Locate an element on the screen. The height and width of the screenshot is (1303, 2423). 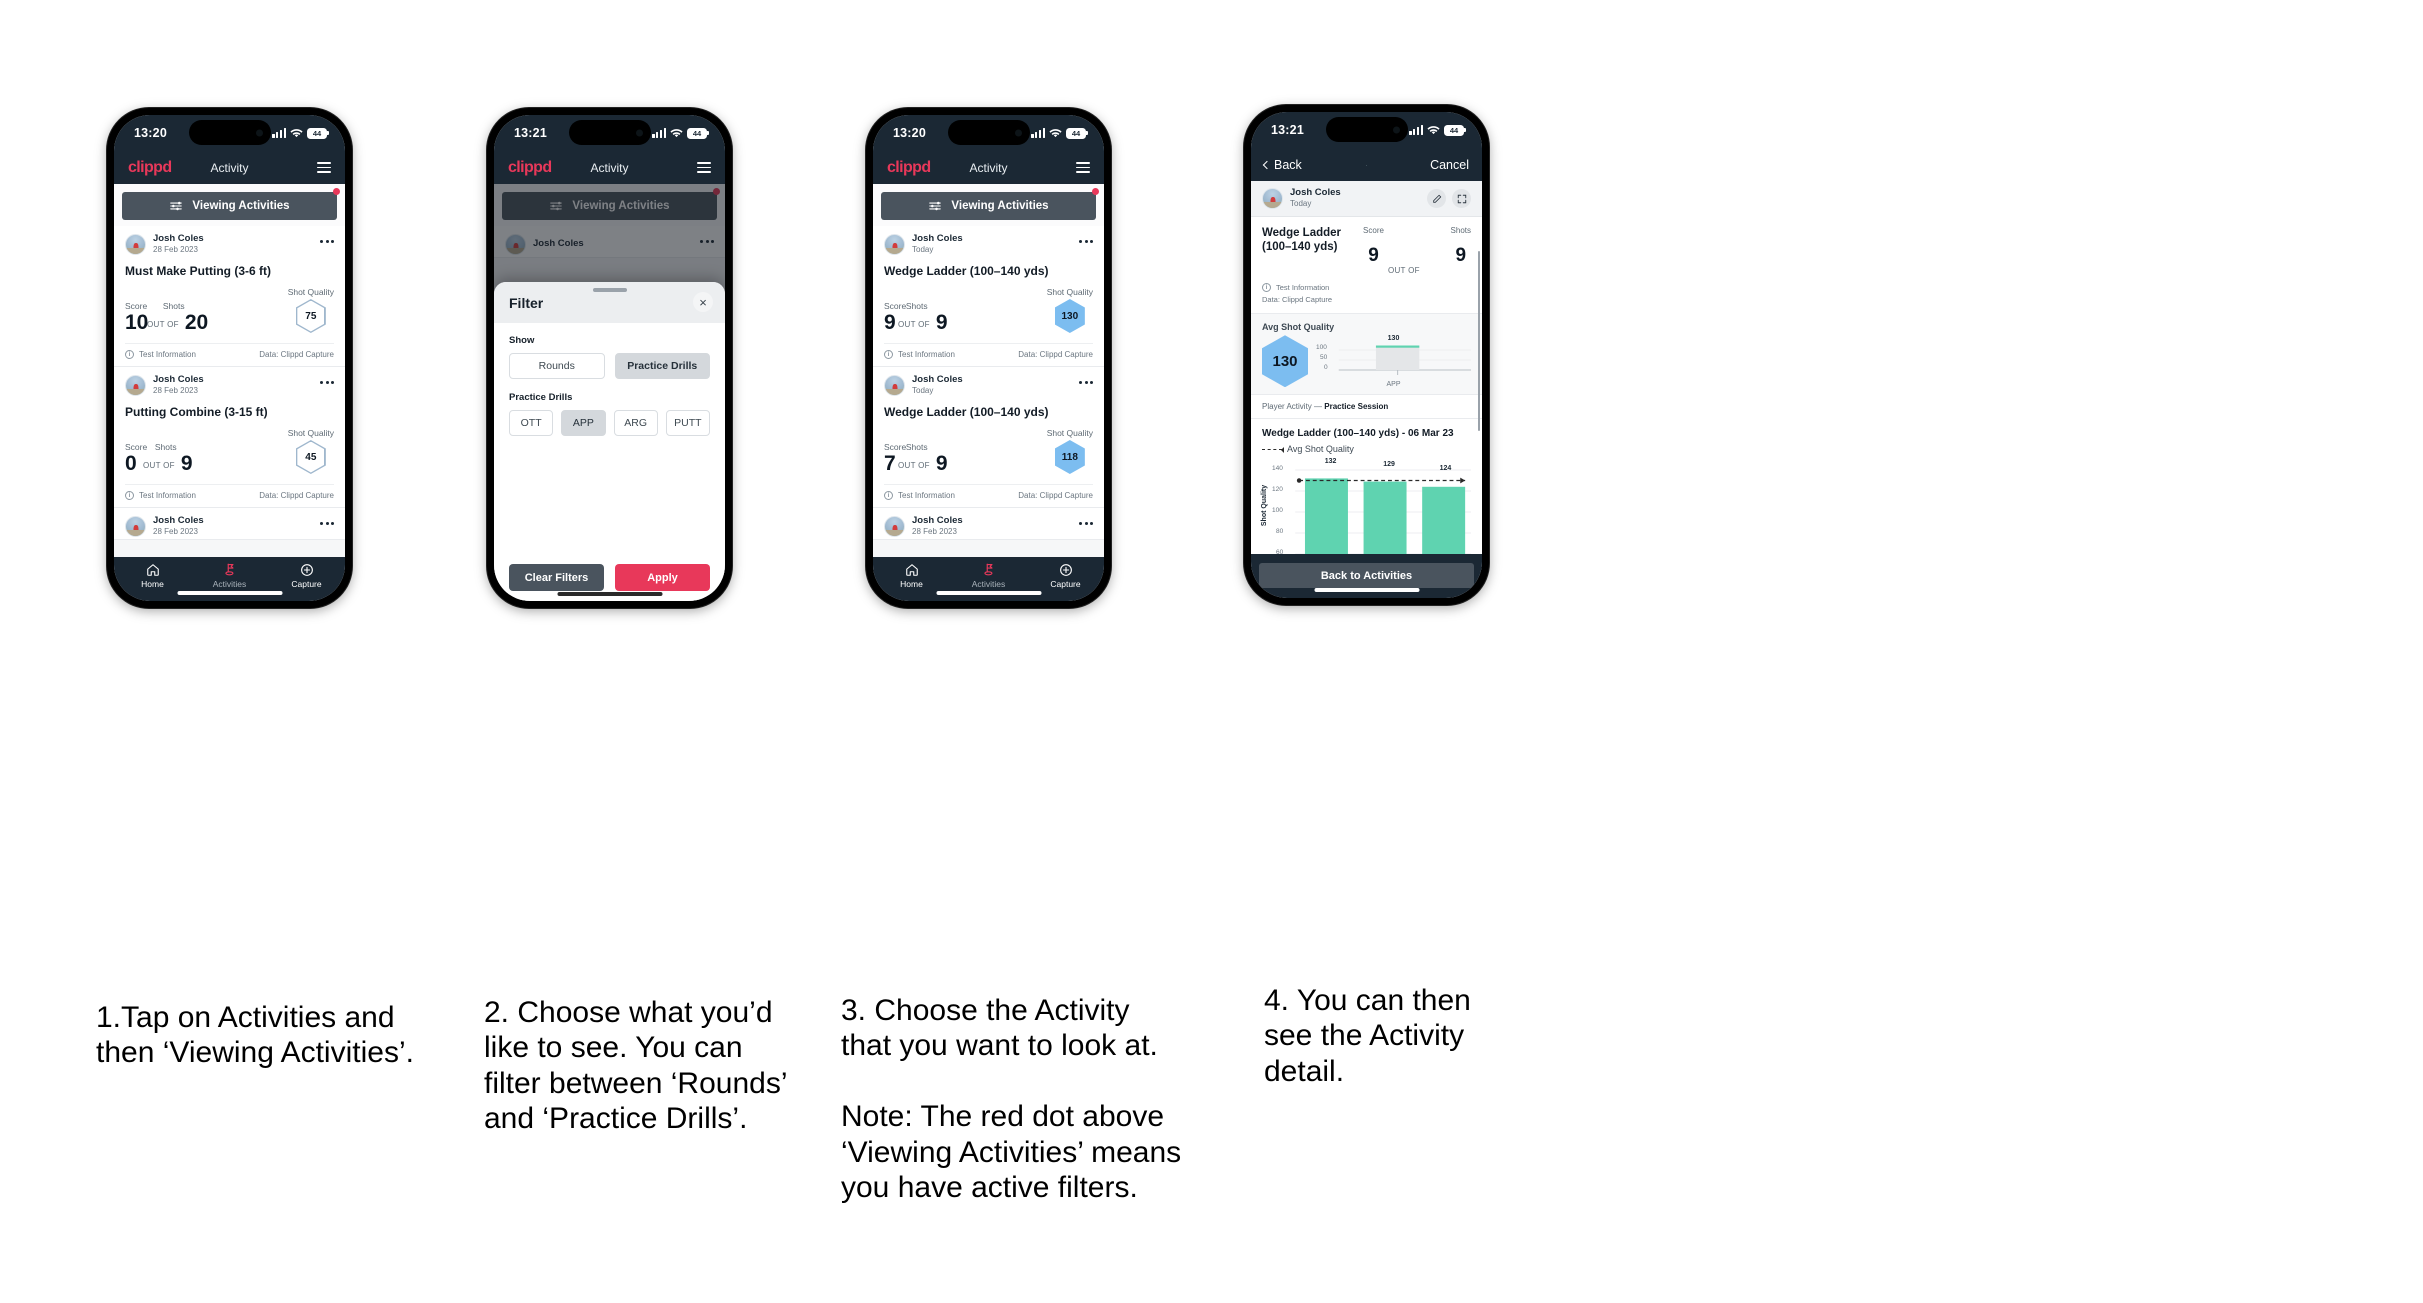
app-bar: clippd Activity is located at coordinates (229, 167).